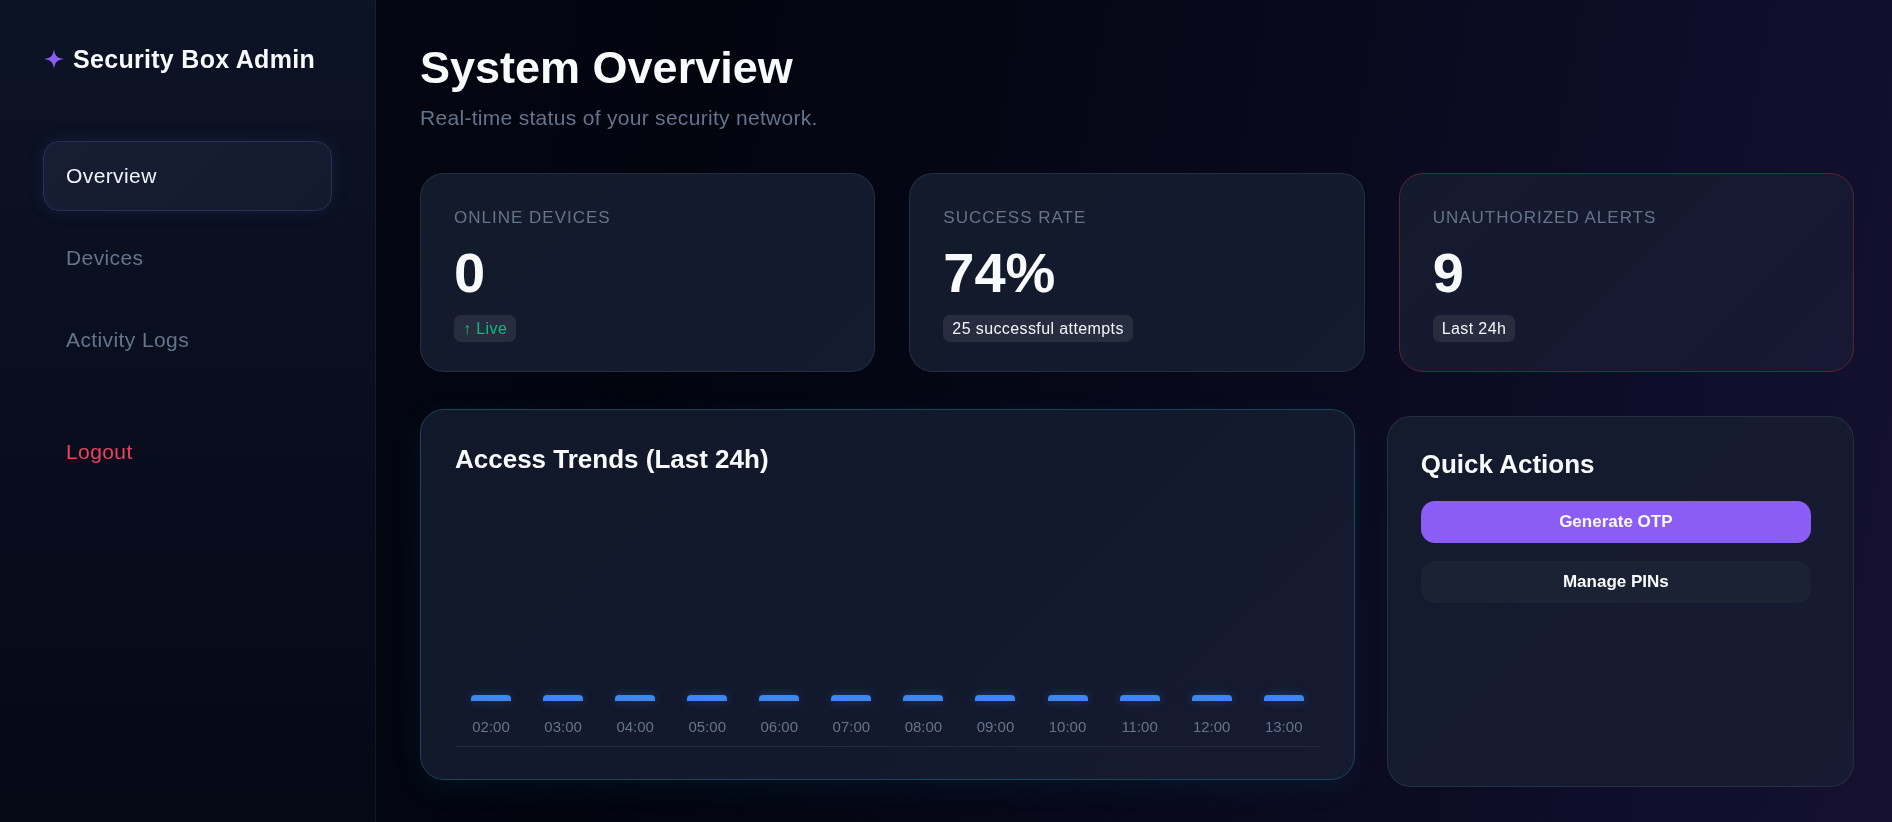 This screenshot has width=1892, height=822. I want to click on stat-label: ONLINE DEVICES, so click(532, 218).